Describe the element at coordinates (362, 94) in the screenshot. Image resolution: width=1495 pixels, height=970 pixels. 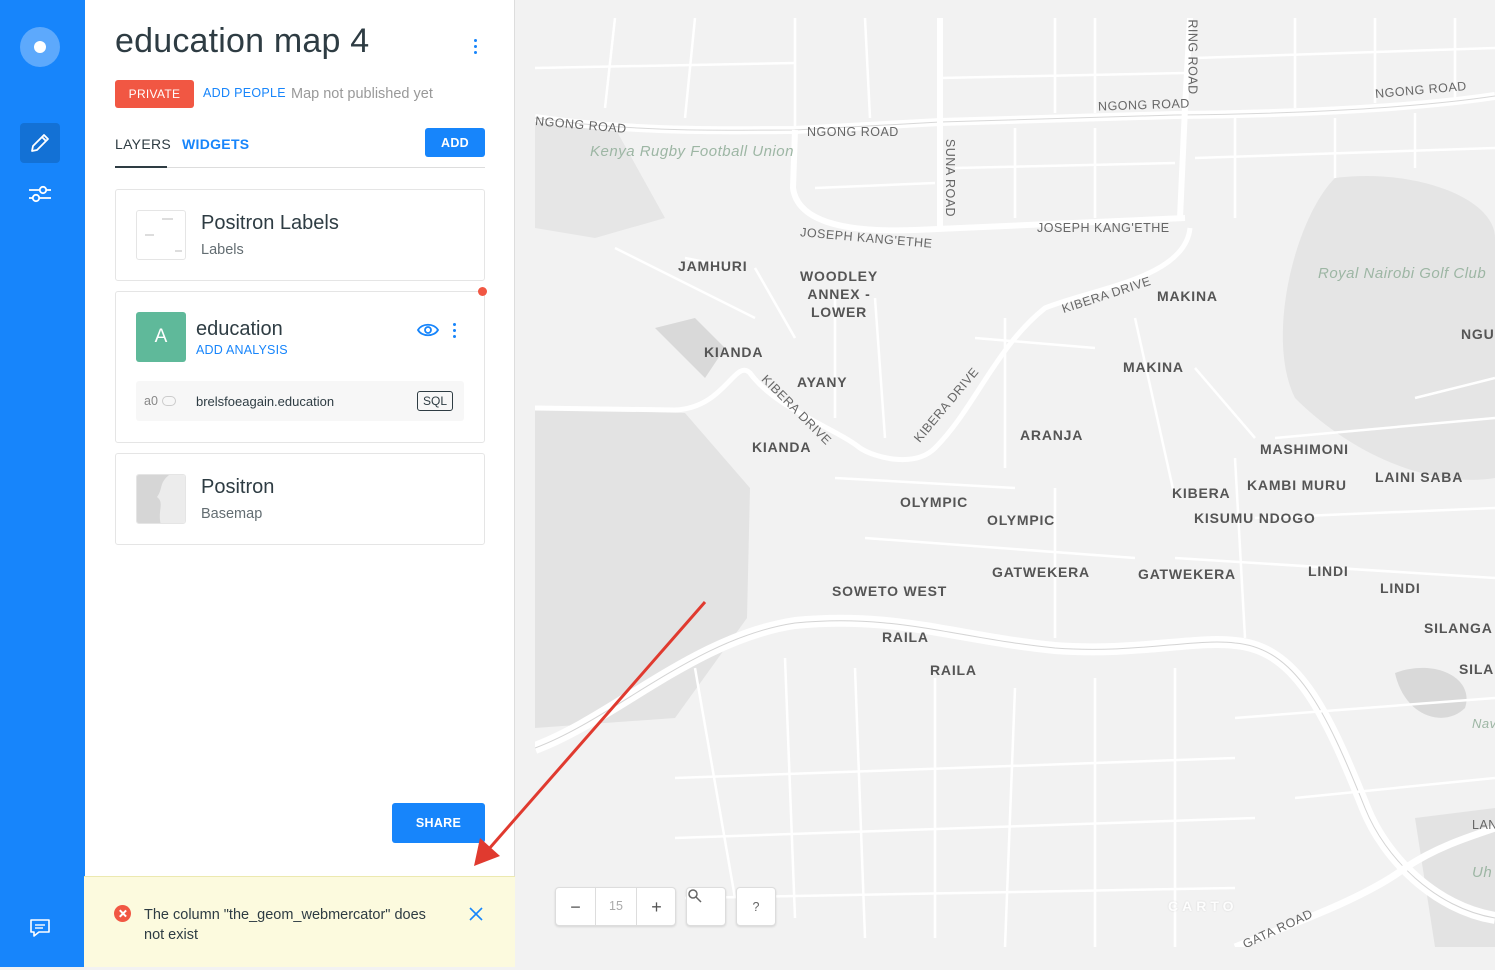
I see `publish-status: Map not published yet` at that location.